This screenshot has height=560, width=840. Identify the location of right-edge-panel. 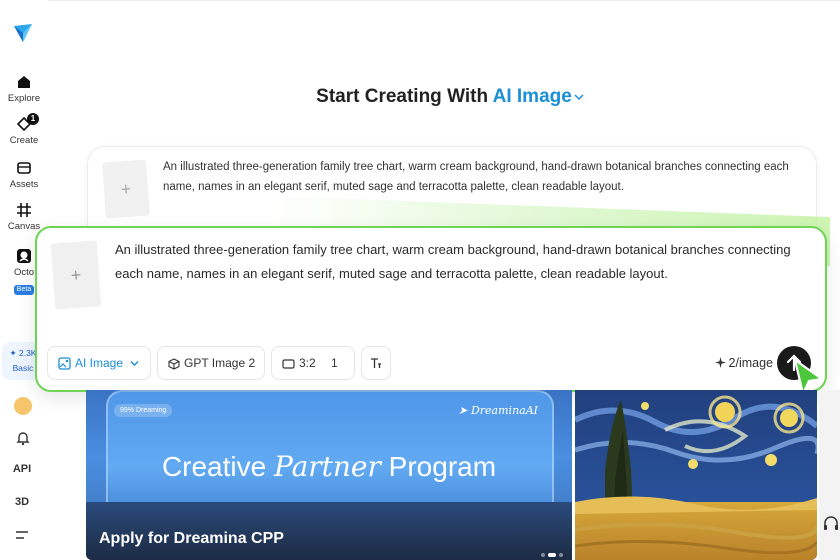
(829, 475).